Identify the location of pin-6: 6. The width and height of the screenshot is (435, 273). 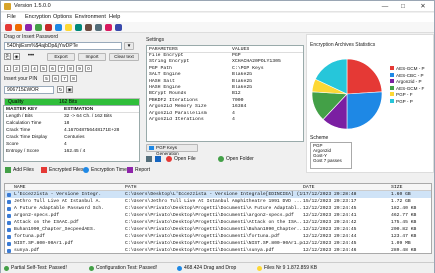
(52, 68).